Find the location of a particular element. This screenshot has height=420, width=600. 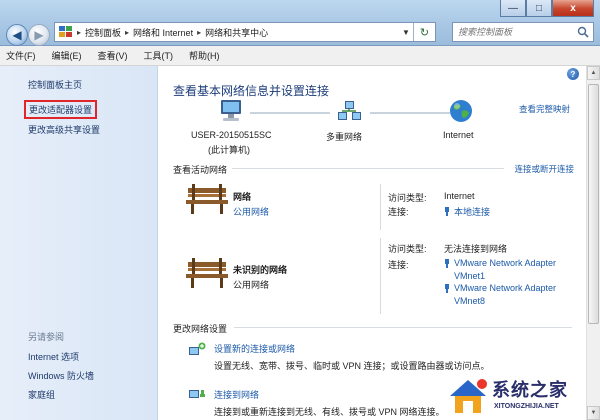

network-type-link: 公用网络 is located at coordinates (251, 211).